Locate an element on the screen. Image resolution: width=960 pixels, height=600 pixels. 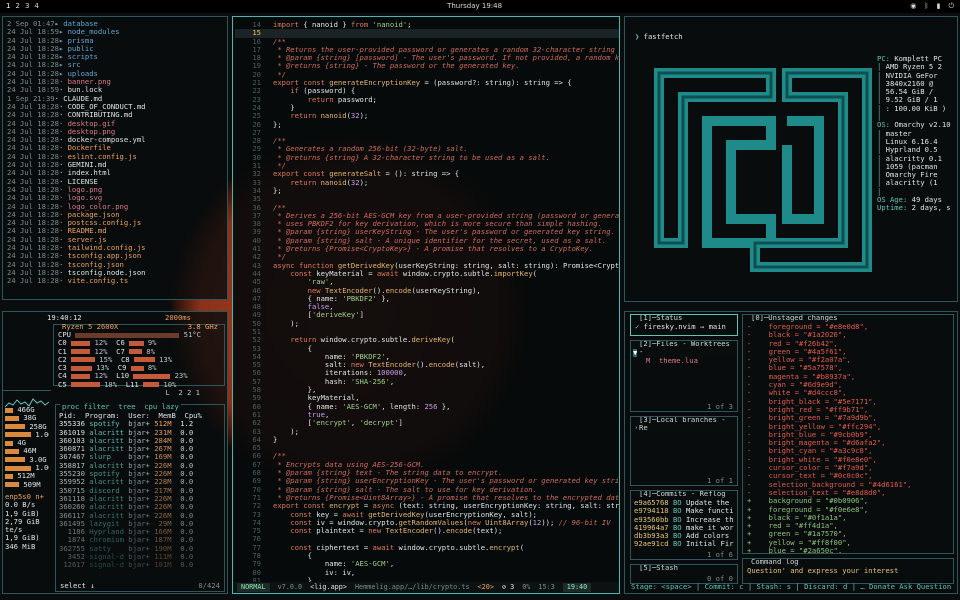
lg-commit-item: db3b93a3 BO Add colors is located at coordinates (684, 536).